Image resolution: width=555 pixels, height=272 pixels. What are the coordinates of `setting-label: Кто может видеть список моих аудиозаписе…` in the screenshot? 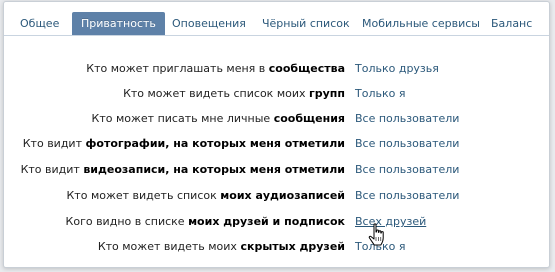 It's located at (206, 195).